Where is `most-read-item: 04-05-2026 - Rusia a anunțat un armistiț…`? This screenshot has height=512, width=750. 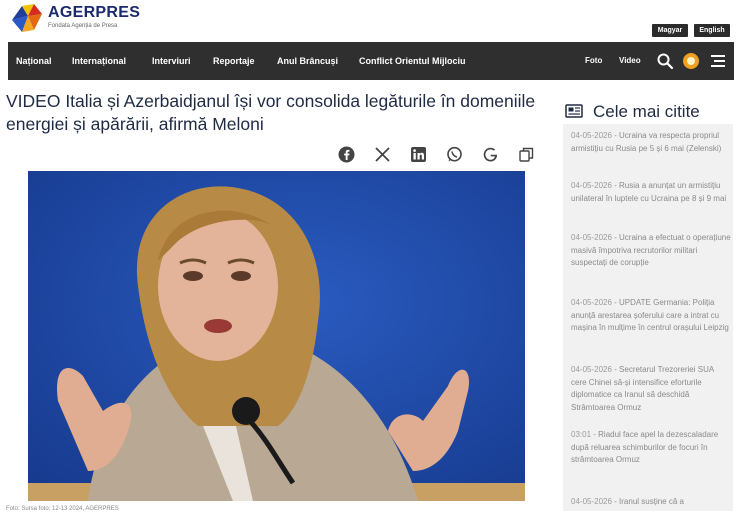
most-read-item: 04-05-2026 - Rusia a anunțat un armistiț… is located at coordinates (651, 192).